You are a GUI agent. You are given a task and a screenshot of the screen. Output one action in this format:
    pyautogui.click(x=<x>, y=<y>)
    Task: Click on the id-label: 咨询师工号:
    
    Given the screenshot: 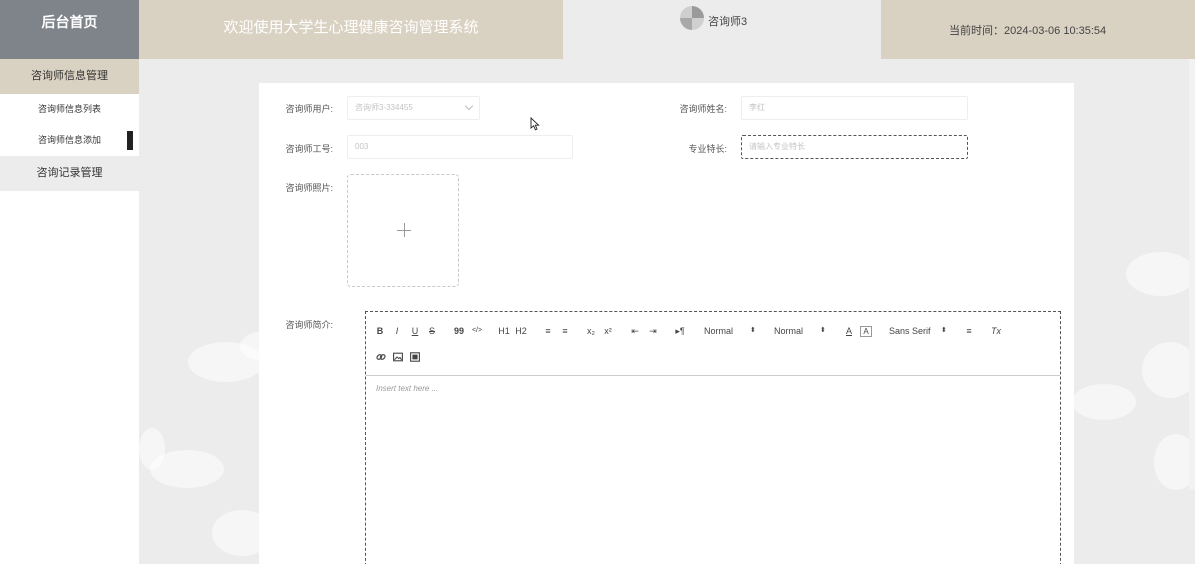 What is the action you would take?
    pyautogui.click(x=309, y=149)
    